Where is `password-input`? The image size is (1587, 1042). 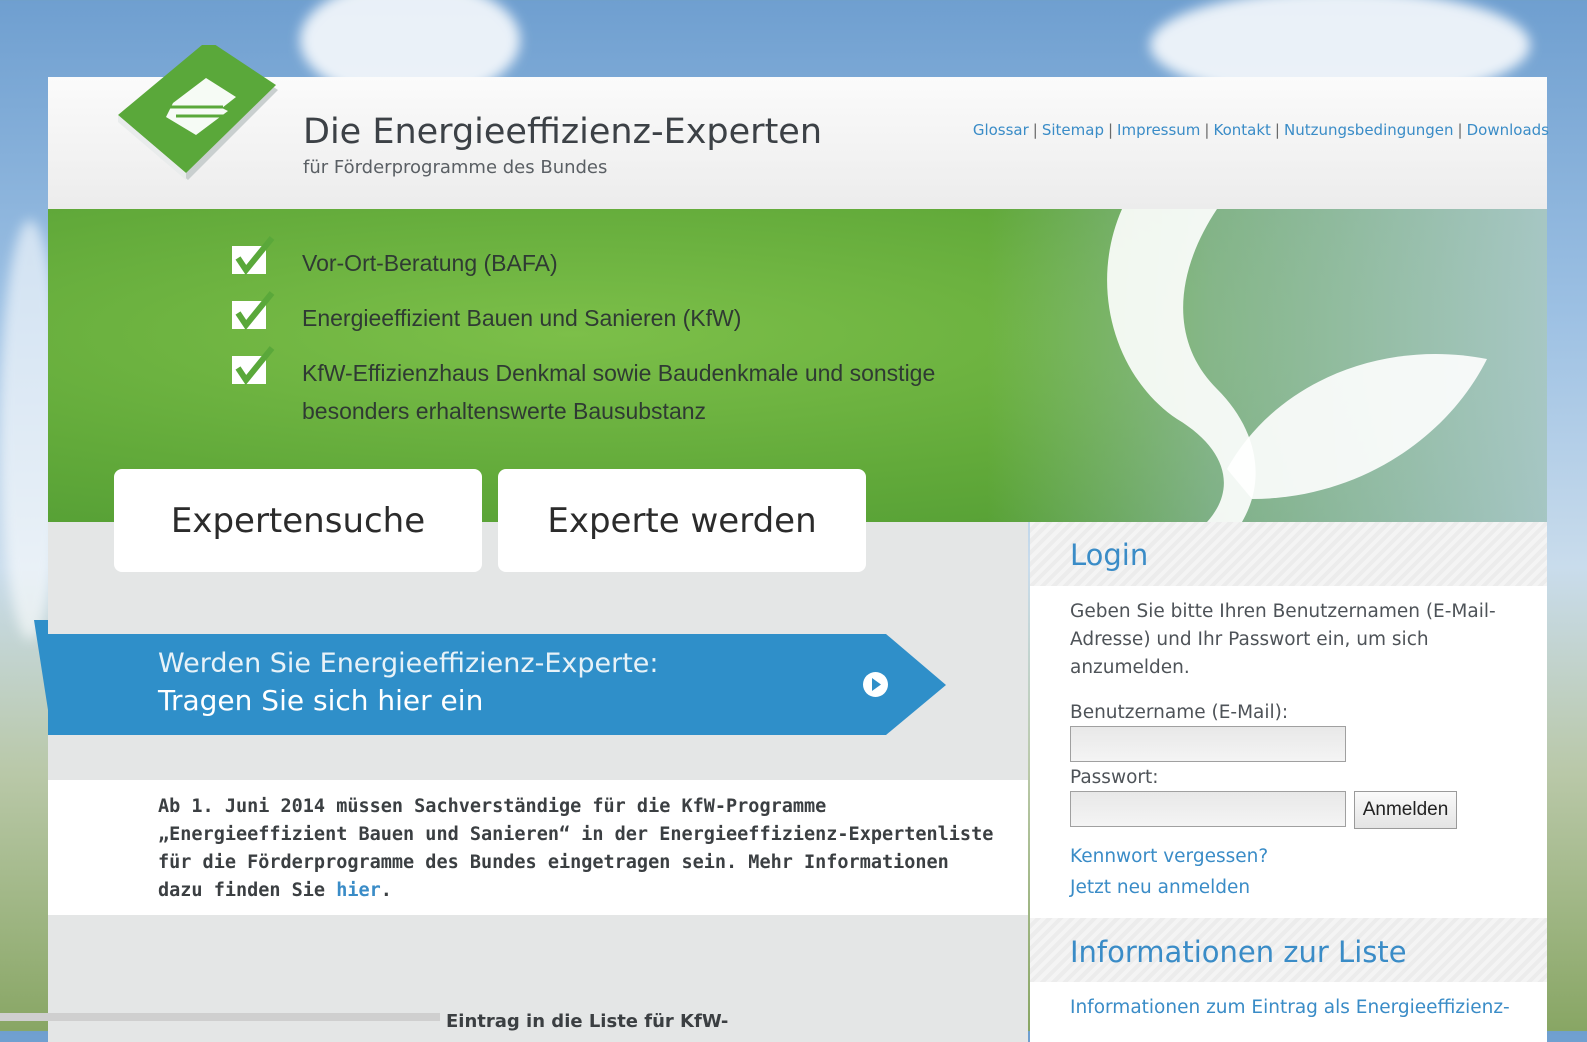 password-input is located at coordinates (1208, 809).